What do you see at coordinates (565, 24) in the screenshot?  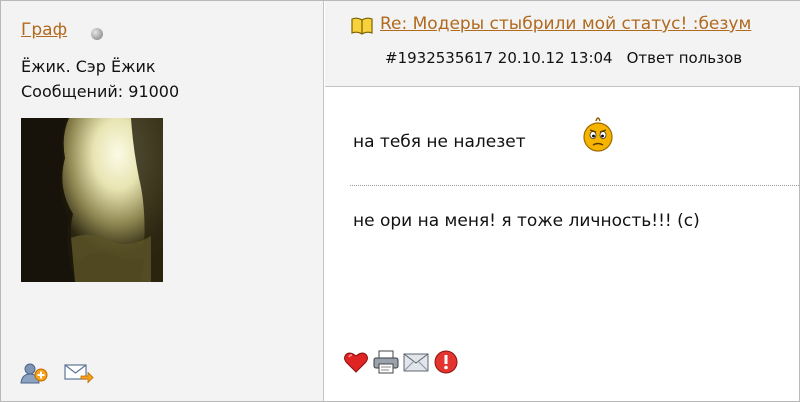 I see `topic-title-link: Re: Модеры стыбрили мой статус! :безум` at bounding box center [565, 24].